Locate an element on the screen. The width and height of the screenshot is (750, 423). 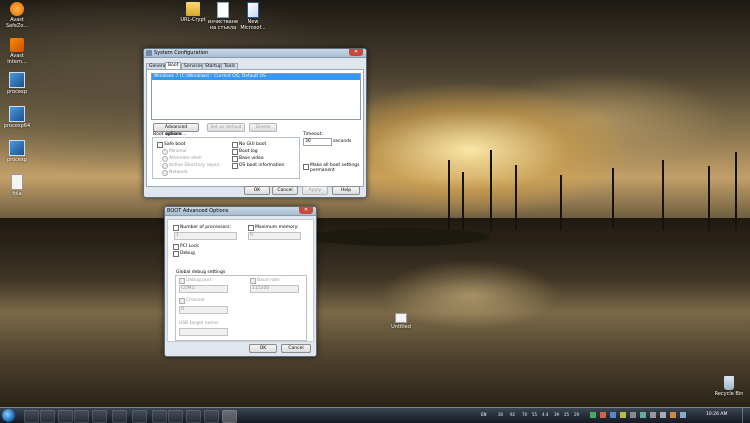
debug-label: Debug is located at coordinates (187, 253).